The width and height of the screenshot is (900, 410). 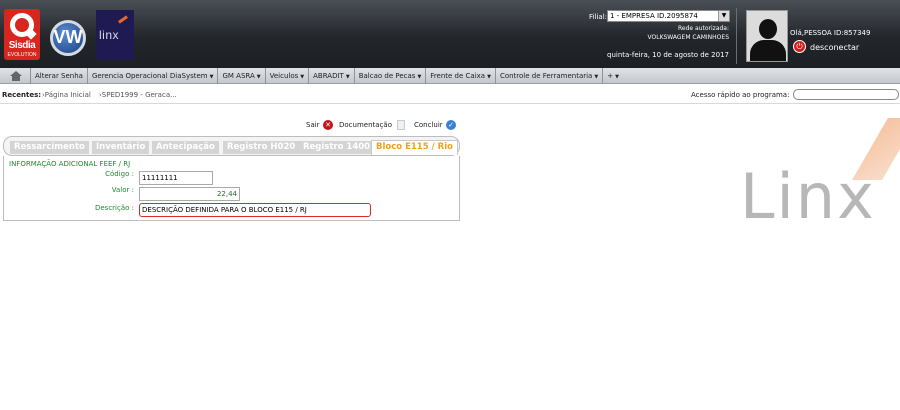 I want to click on documentacao-button: Documentação, so click(x=365, y=125).